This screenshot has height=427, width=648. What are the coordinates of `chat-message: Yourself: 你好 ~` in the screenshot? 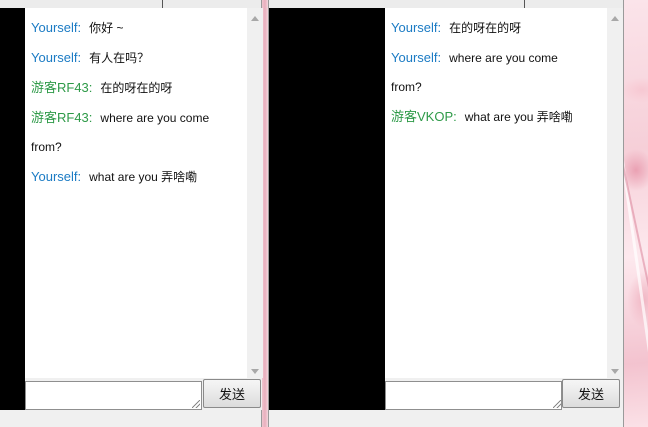 It's located at (136, 28).